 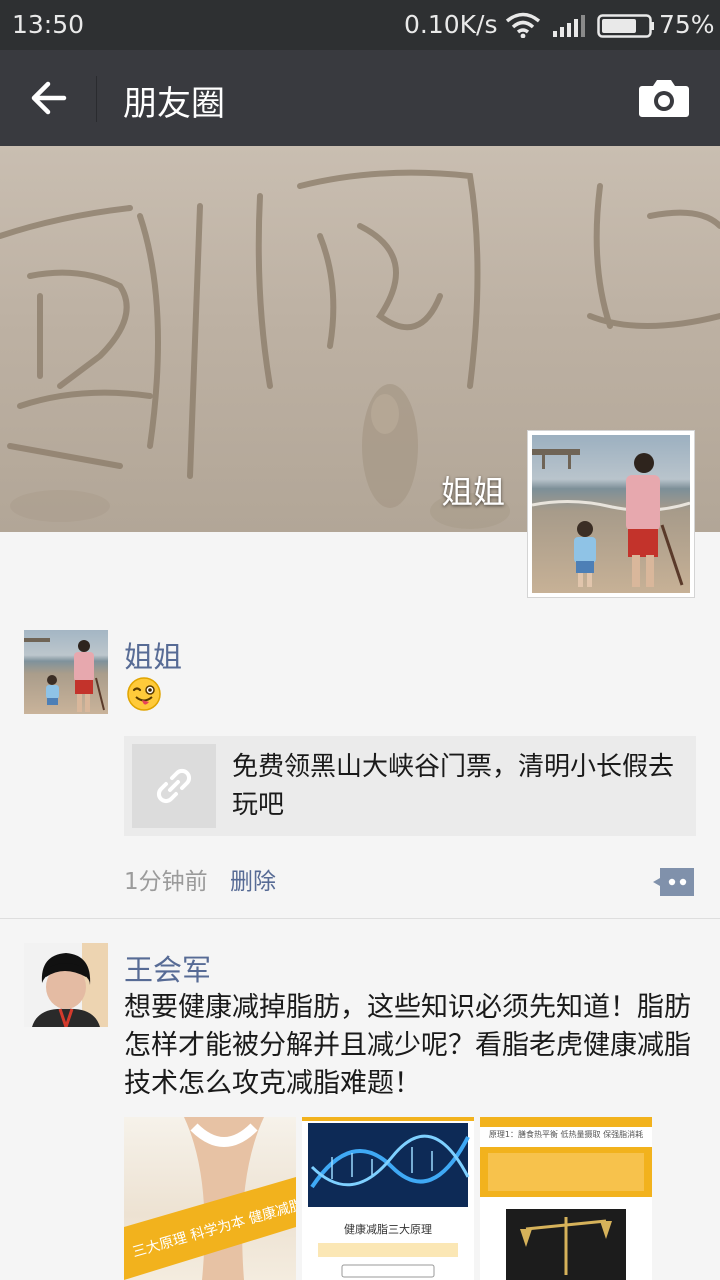 I want to click on network-speed: 0.10K/s, so click(x=451, y=24).